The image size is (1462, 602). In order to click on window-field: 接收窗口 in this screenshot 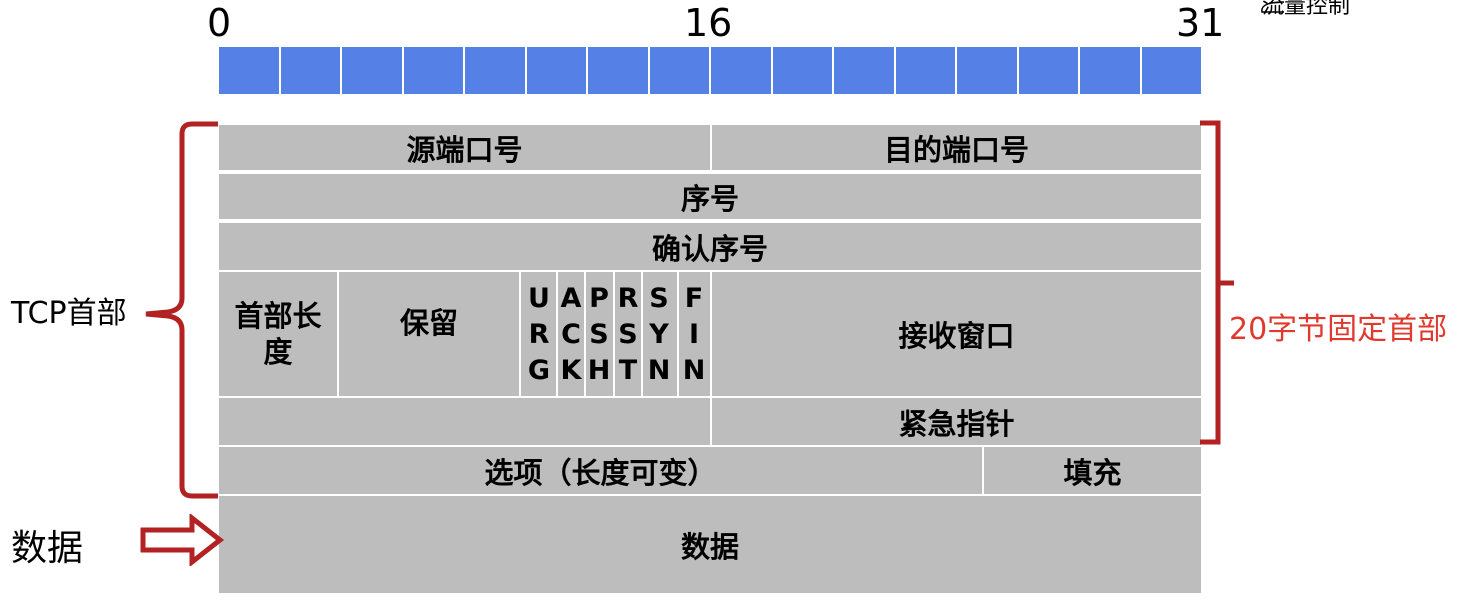, I will do `click(956, 334)`.